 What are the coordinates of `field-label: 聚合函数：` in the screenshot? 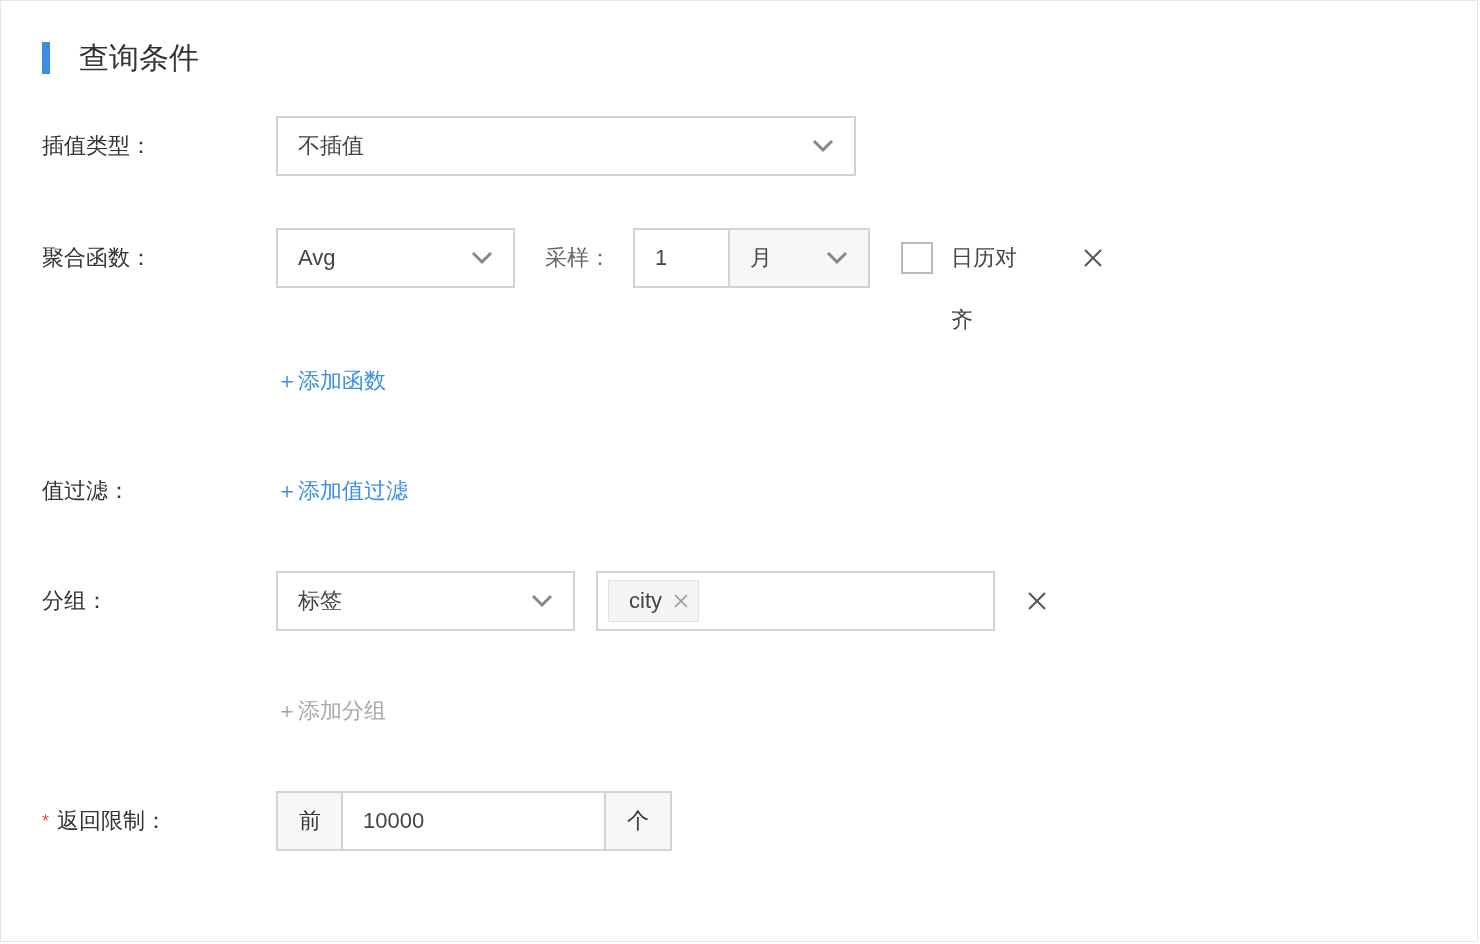 It's located at (97, 258).